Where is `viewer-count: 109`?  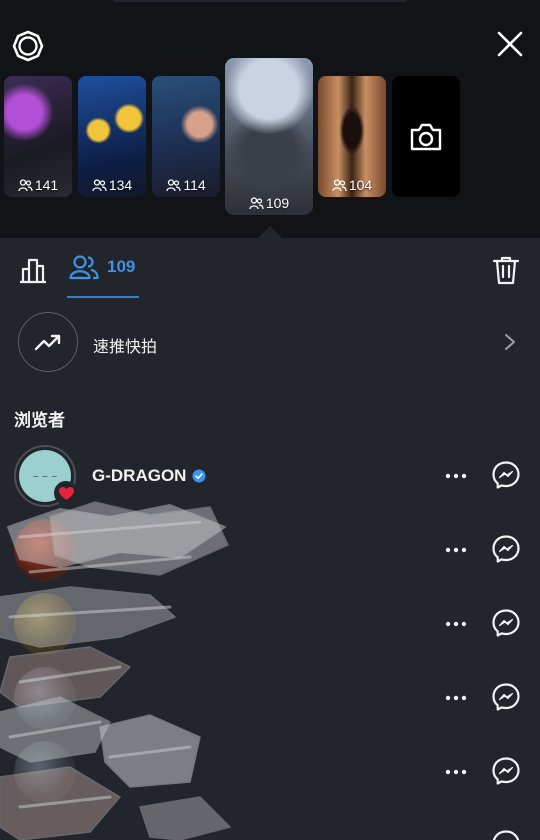
viewer-count: 109 is located at coordinates (269, 203).